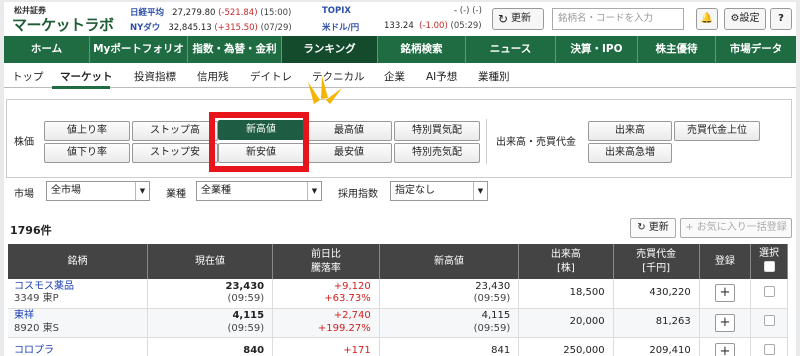  What do you see at coordinates (769, 266) in the screenshot?
I see `select-all-checkbox` at bounding box center [769, 266].